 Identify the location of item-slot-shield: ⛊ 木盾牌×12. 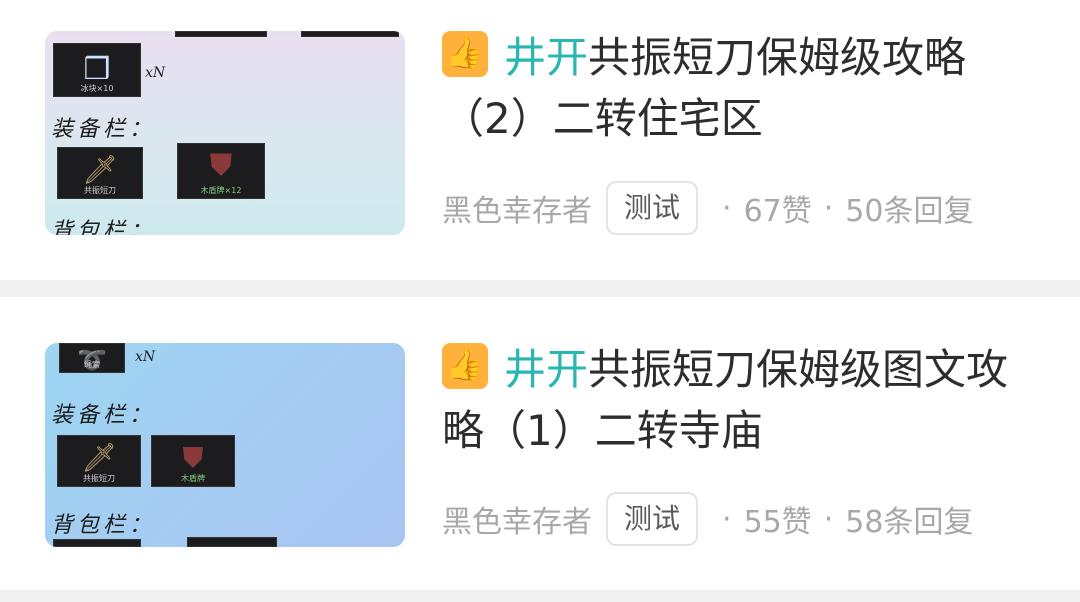
(221, 171).